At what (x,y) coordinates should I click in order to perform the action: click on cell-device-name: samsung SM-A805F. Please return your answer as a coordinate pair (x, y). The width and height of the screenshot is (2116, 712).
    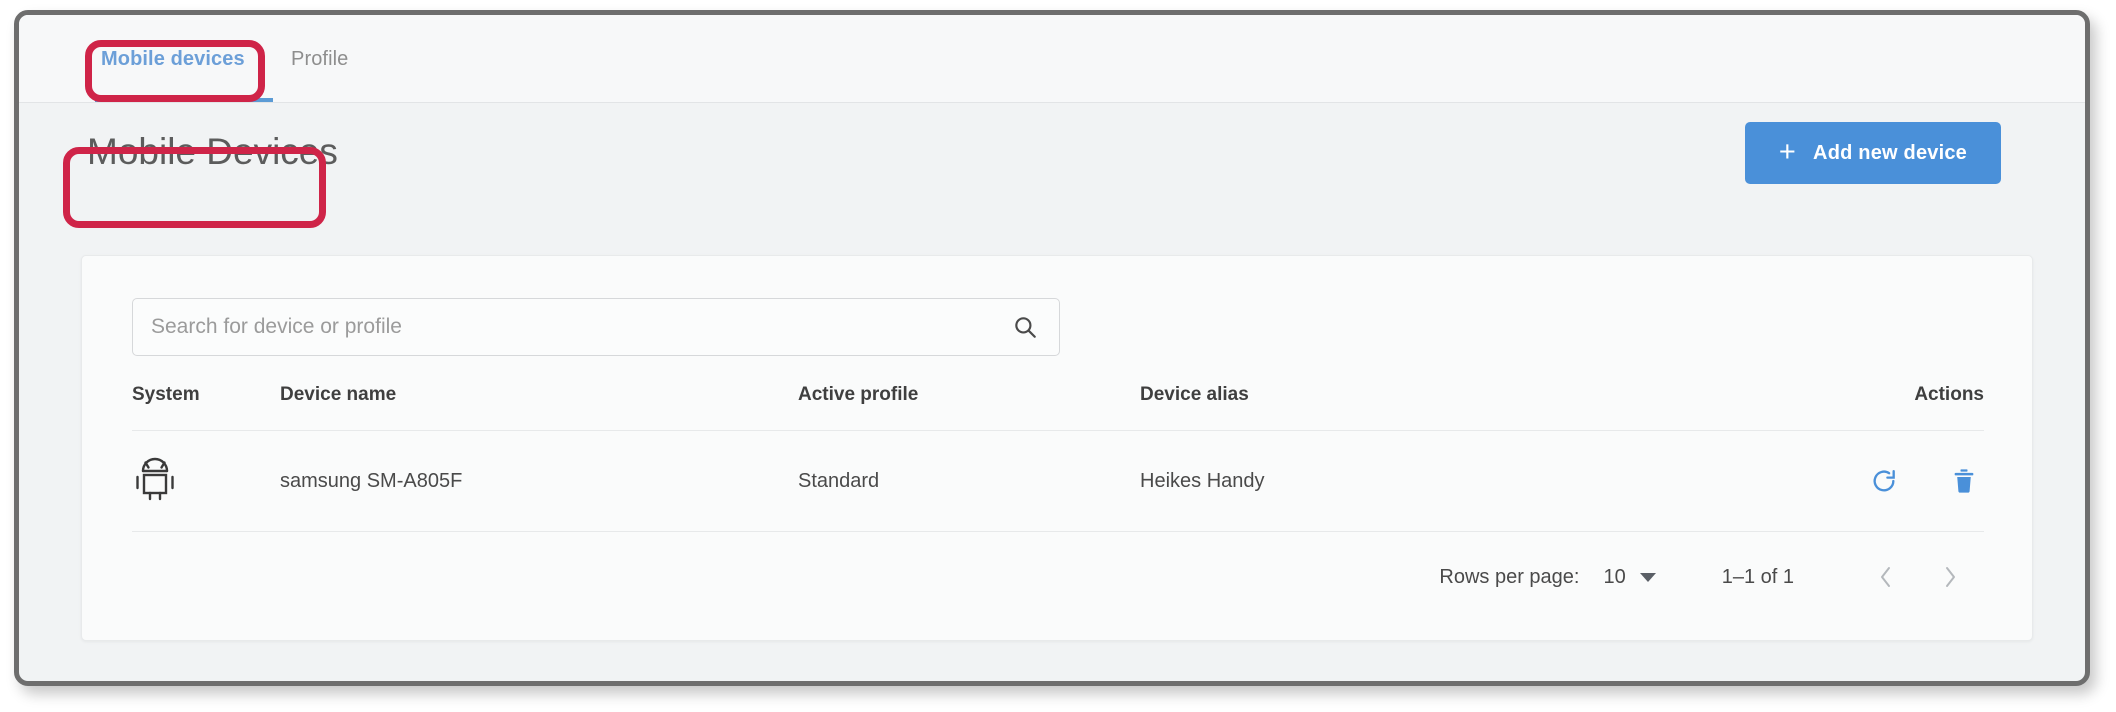
    Looking at the image, I should click on (539, 481).